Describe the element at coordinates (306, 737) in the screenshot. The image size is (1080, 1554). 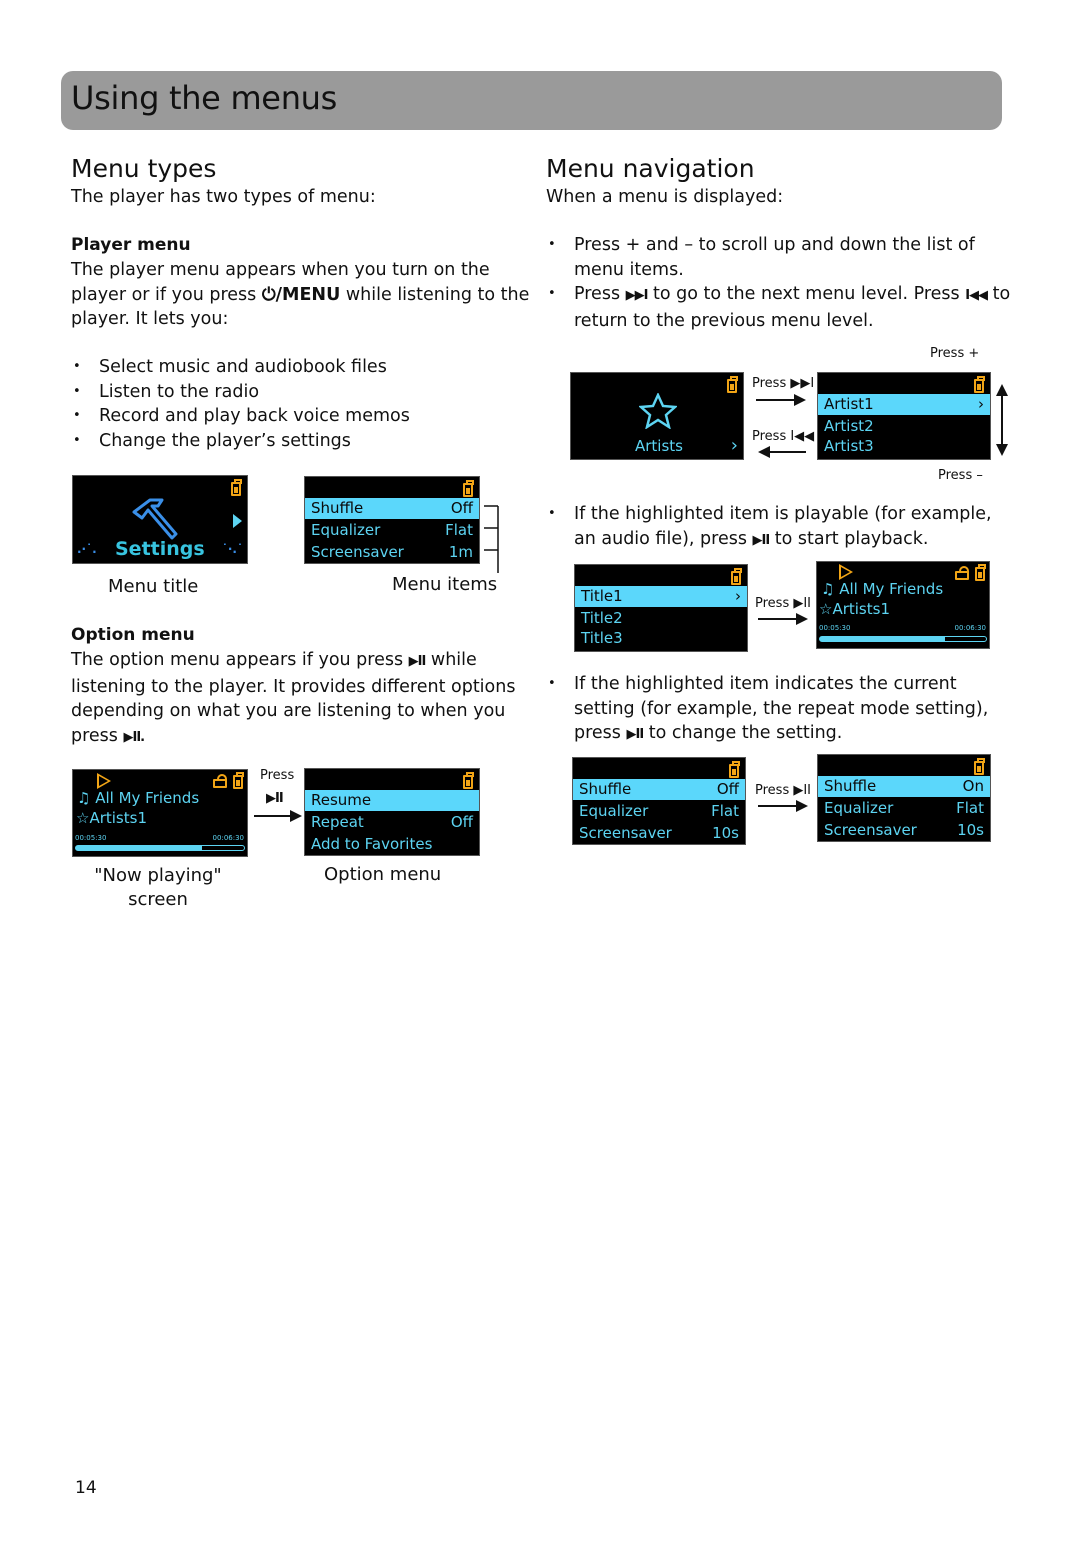
I see `option-text-line: press ▶II.` at that location.